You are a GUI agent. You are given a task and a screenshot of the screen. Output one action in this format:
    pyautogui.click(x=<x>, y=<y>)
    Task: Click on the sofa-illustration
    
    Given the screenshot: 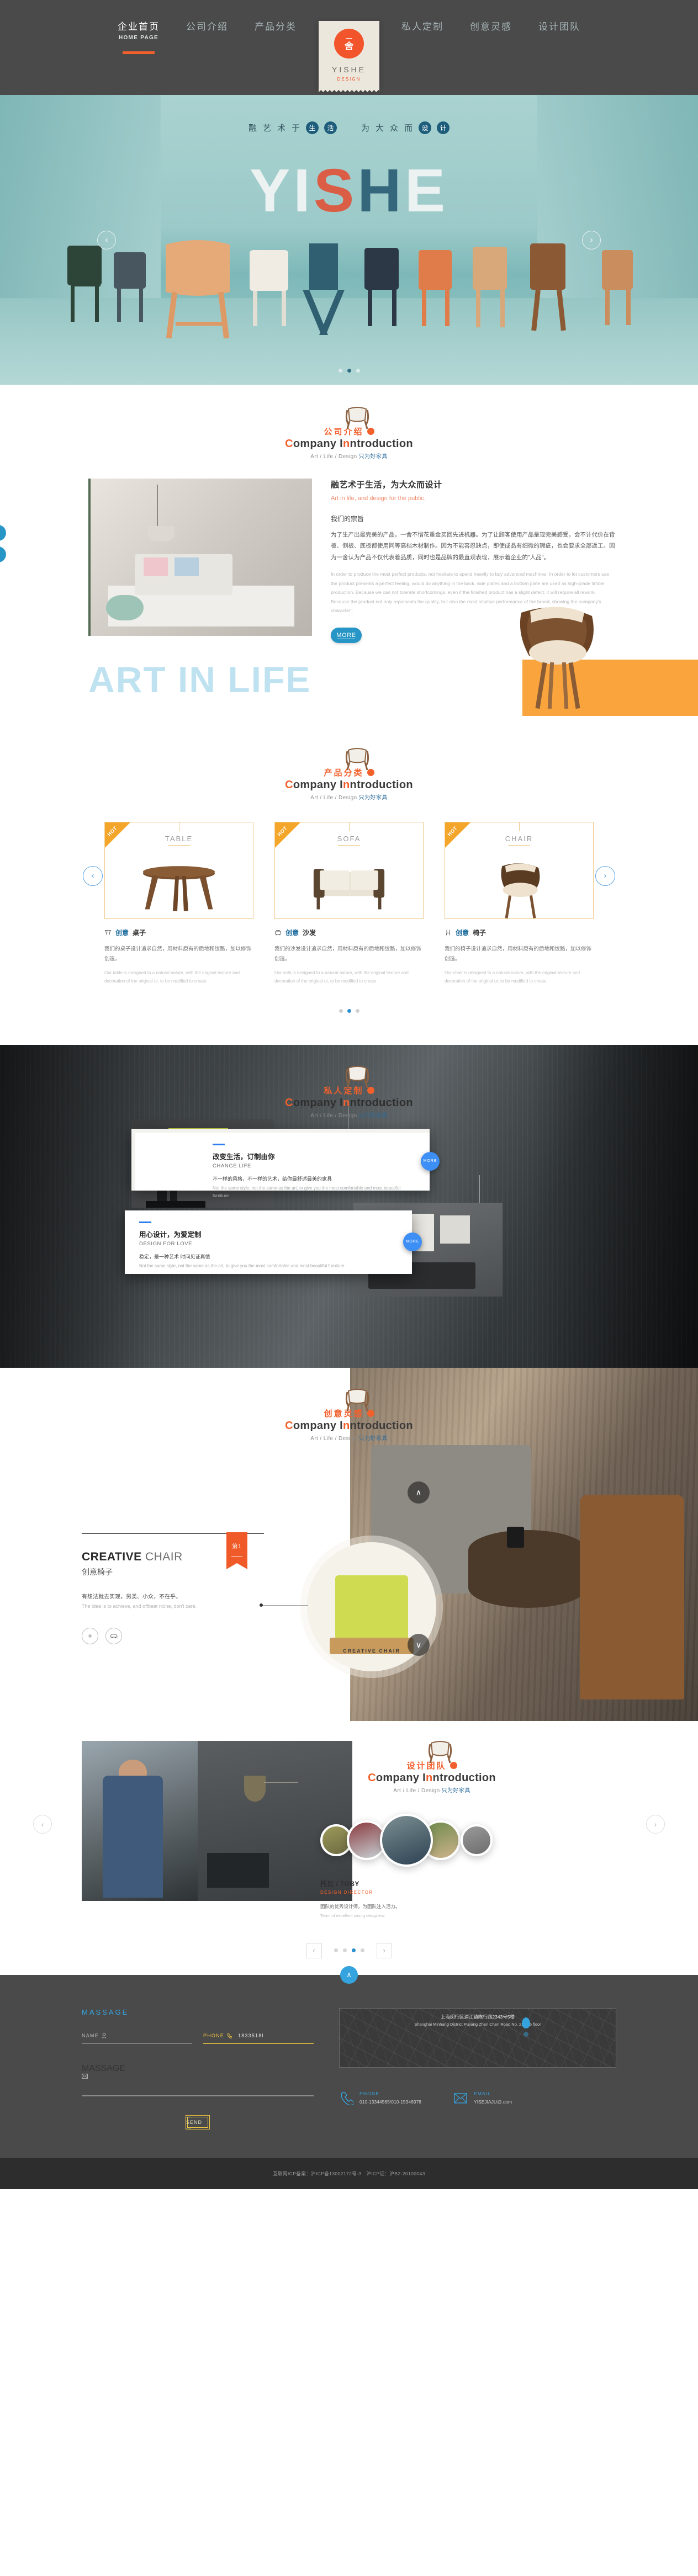 What is the action you would take?
    pyautogui.click(x=349, y=889)
    